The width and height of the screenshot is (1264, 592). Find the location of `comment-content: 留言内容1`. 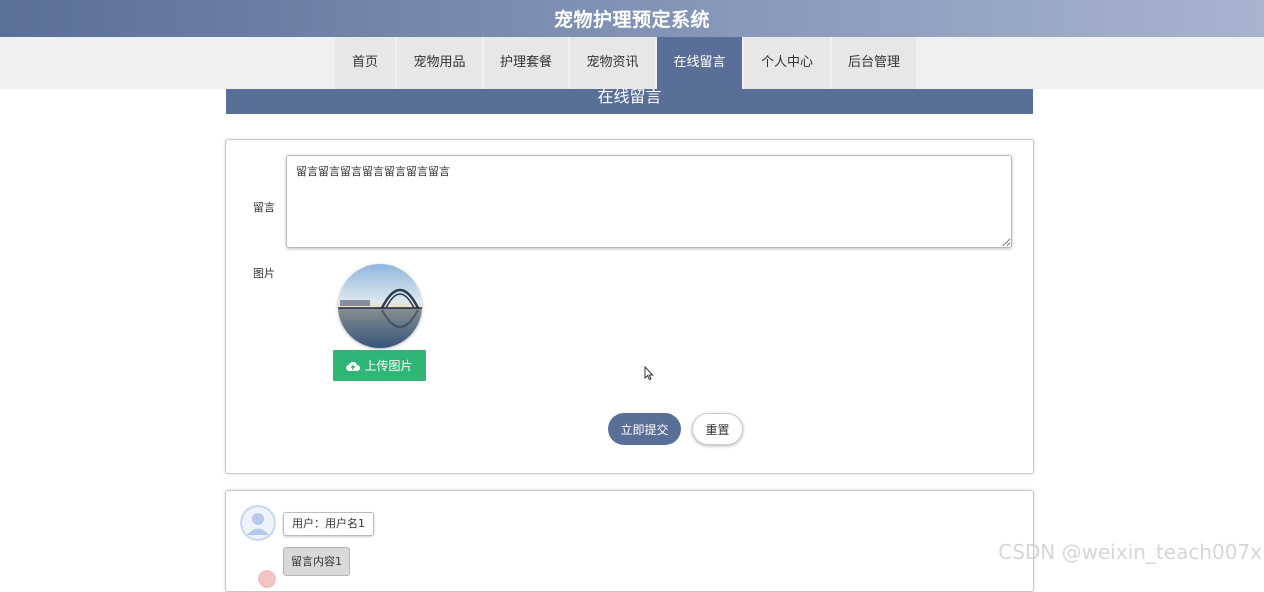

comment-content: 留言内容1 is located at coordinates (316, 561).